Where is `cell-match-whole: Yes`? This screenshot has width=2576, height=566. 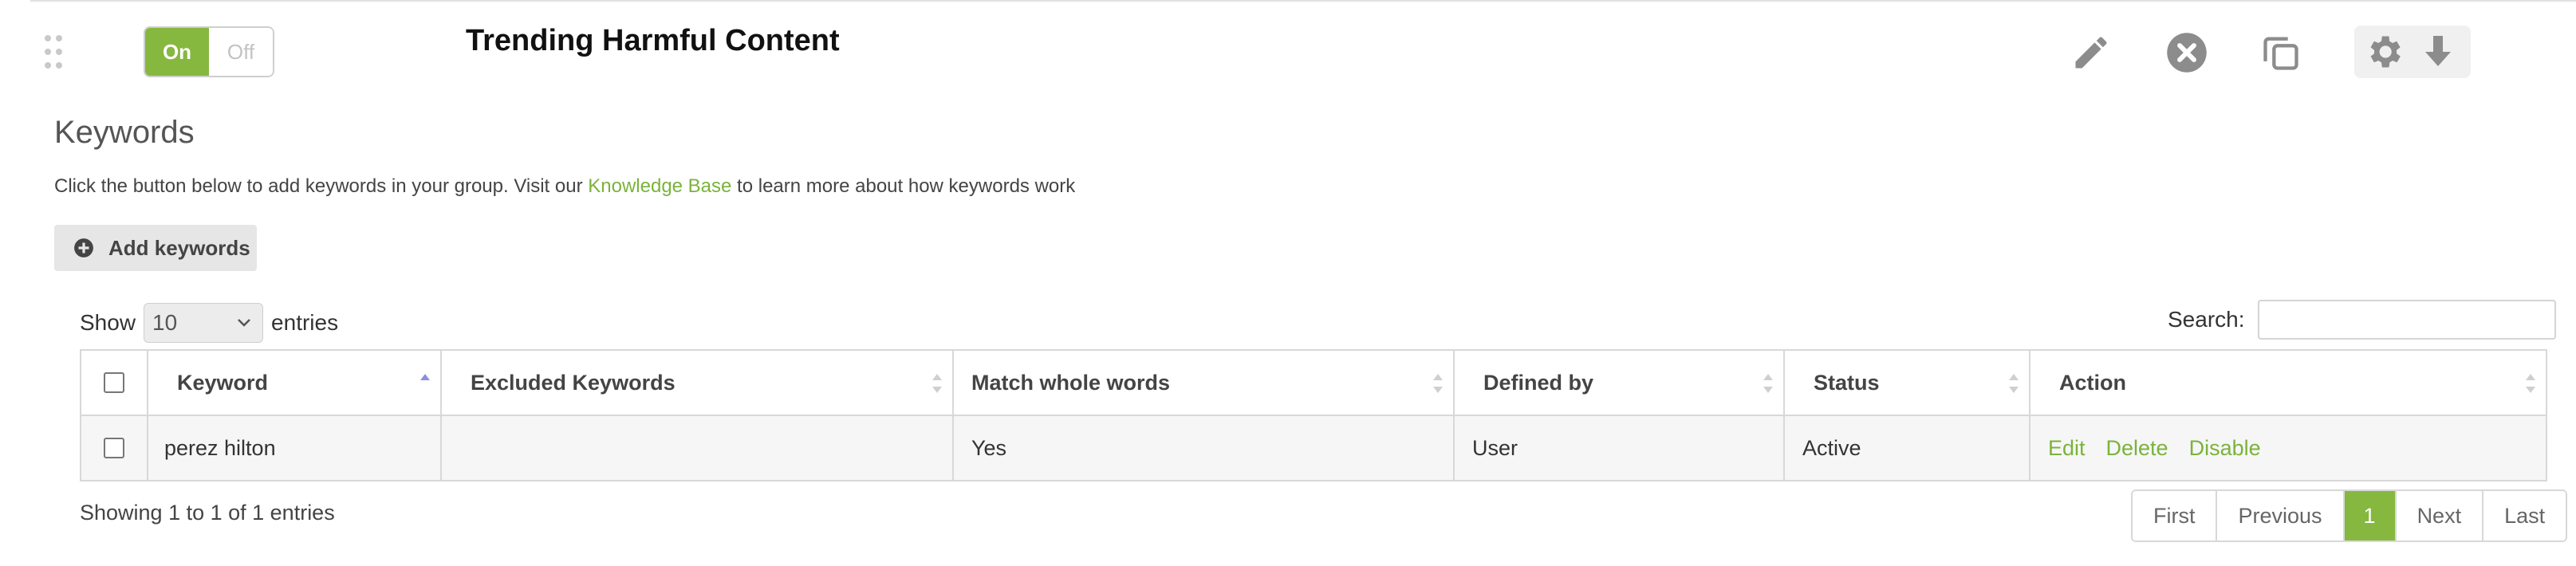
cell-match-whole: Yes is located at coordinates (1204, 448).